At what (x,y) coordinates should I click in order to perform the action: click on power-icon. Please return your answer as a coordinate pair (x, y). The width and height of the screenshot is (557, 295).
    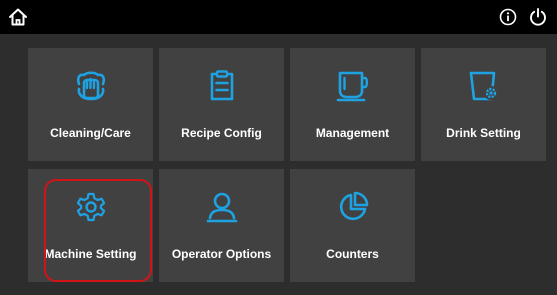
    Looking at the image, I should click on (538, 17).